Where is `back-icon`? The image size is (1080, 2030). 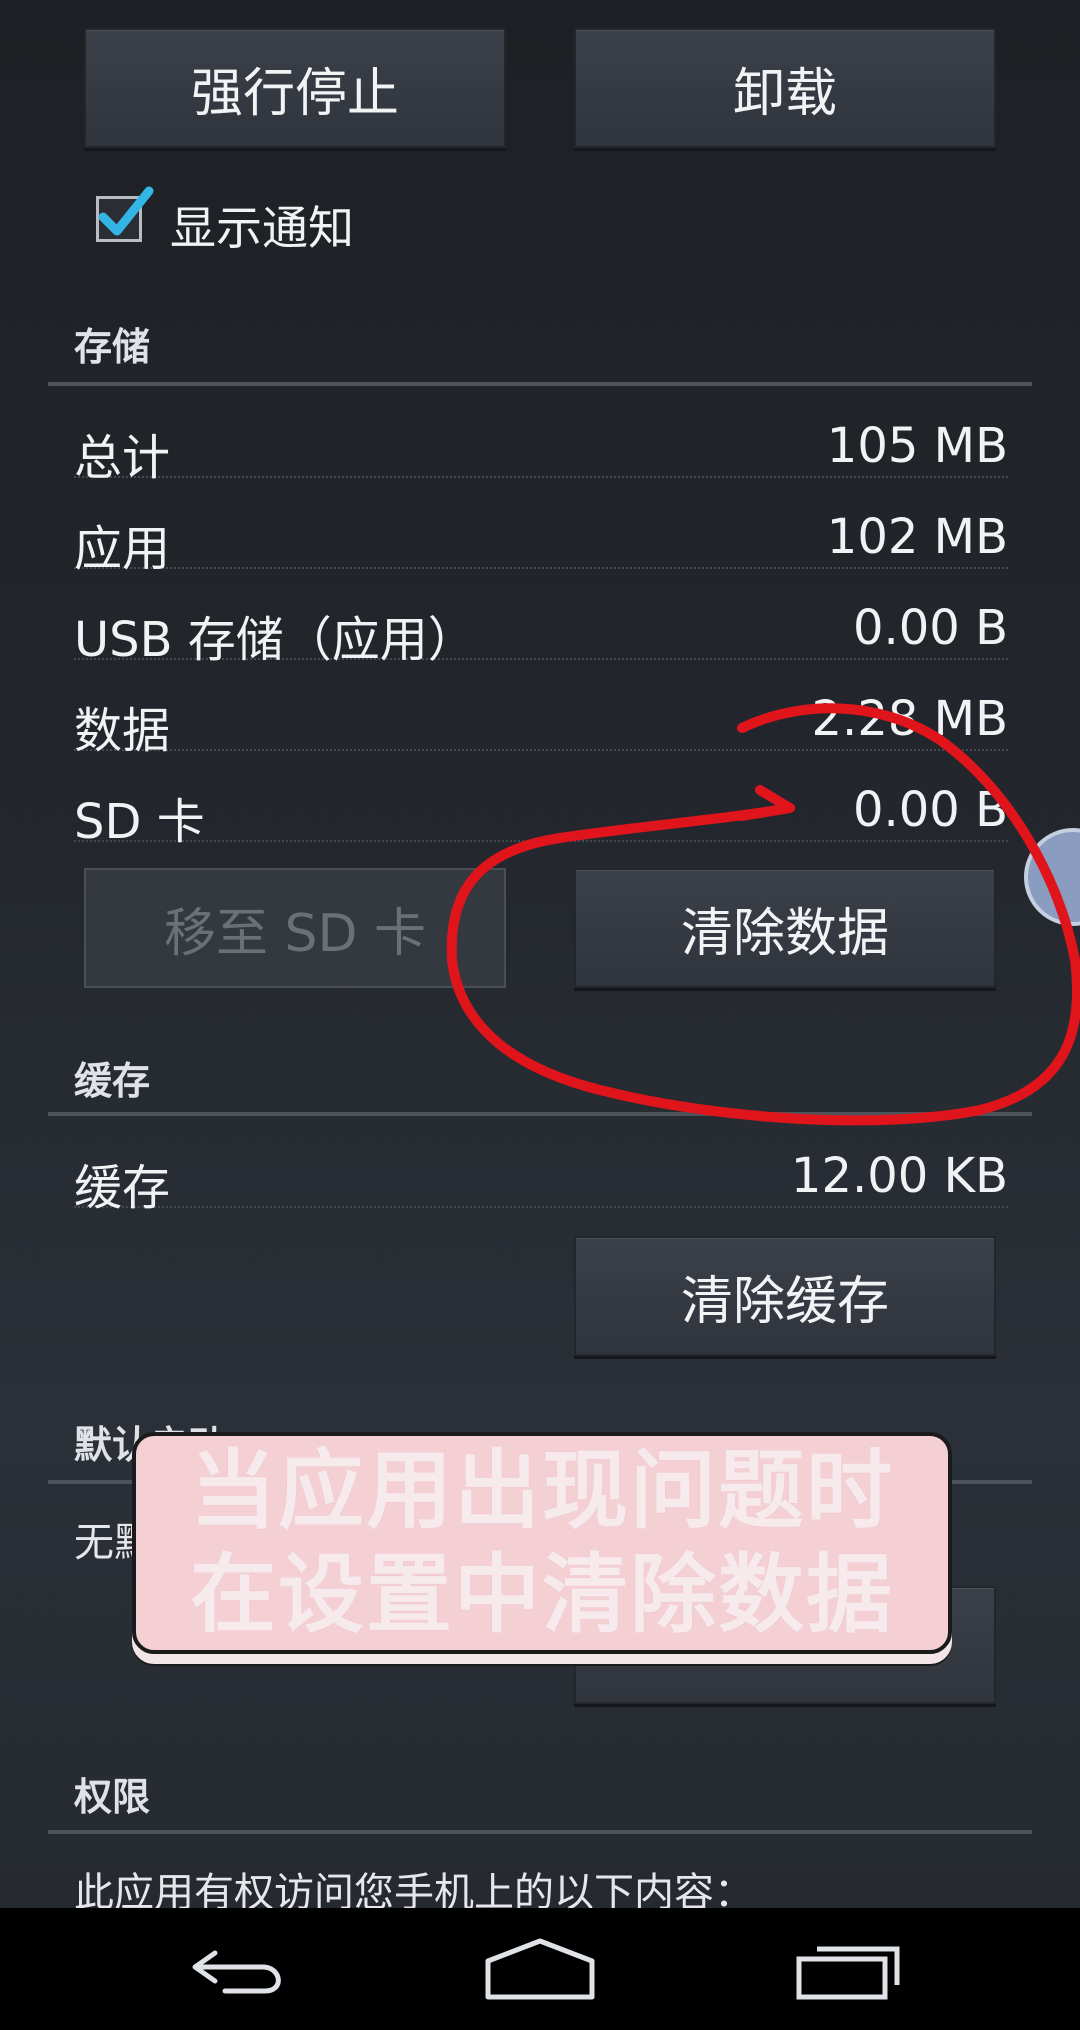
back-icon is located at coordinates (236, 1972).